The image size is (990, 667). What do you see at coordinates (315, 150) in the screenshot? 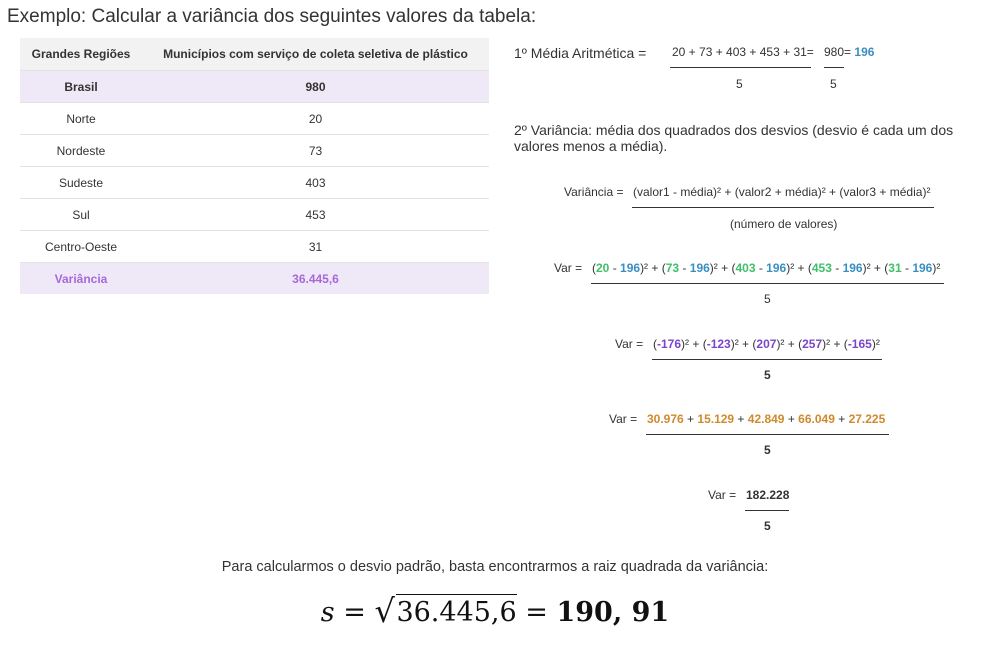
I see `table-cell: 73` at bounding box center [315, 150].